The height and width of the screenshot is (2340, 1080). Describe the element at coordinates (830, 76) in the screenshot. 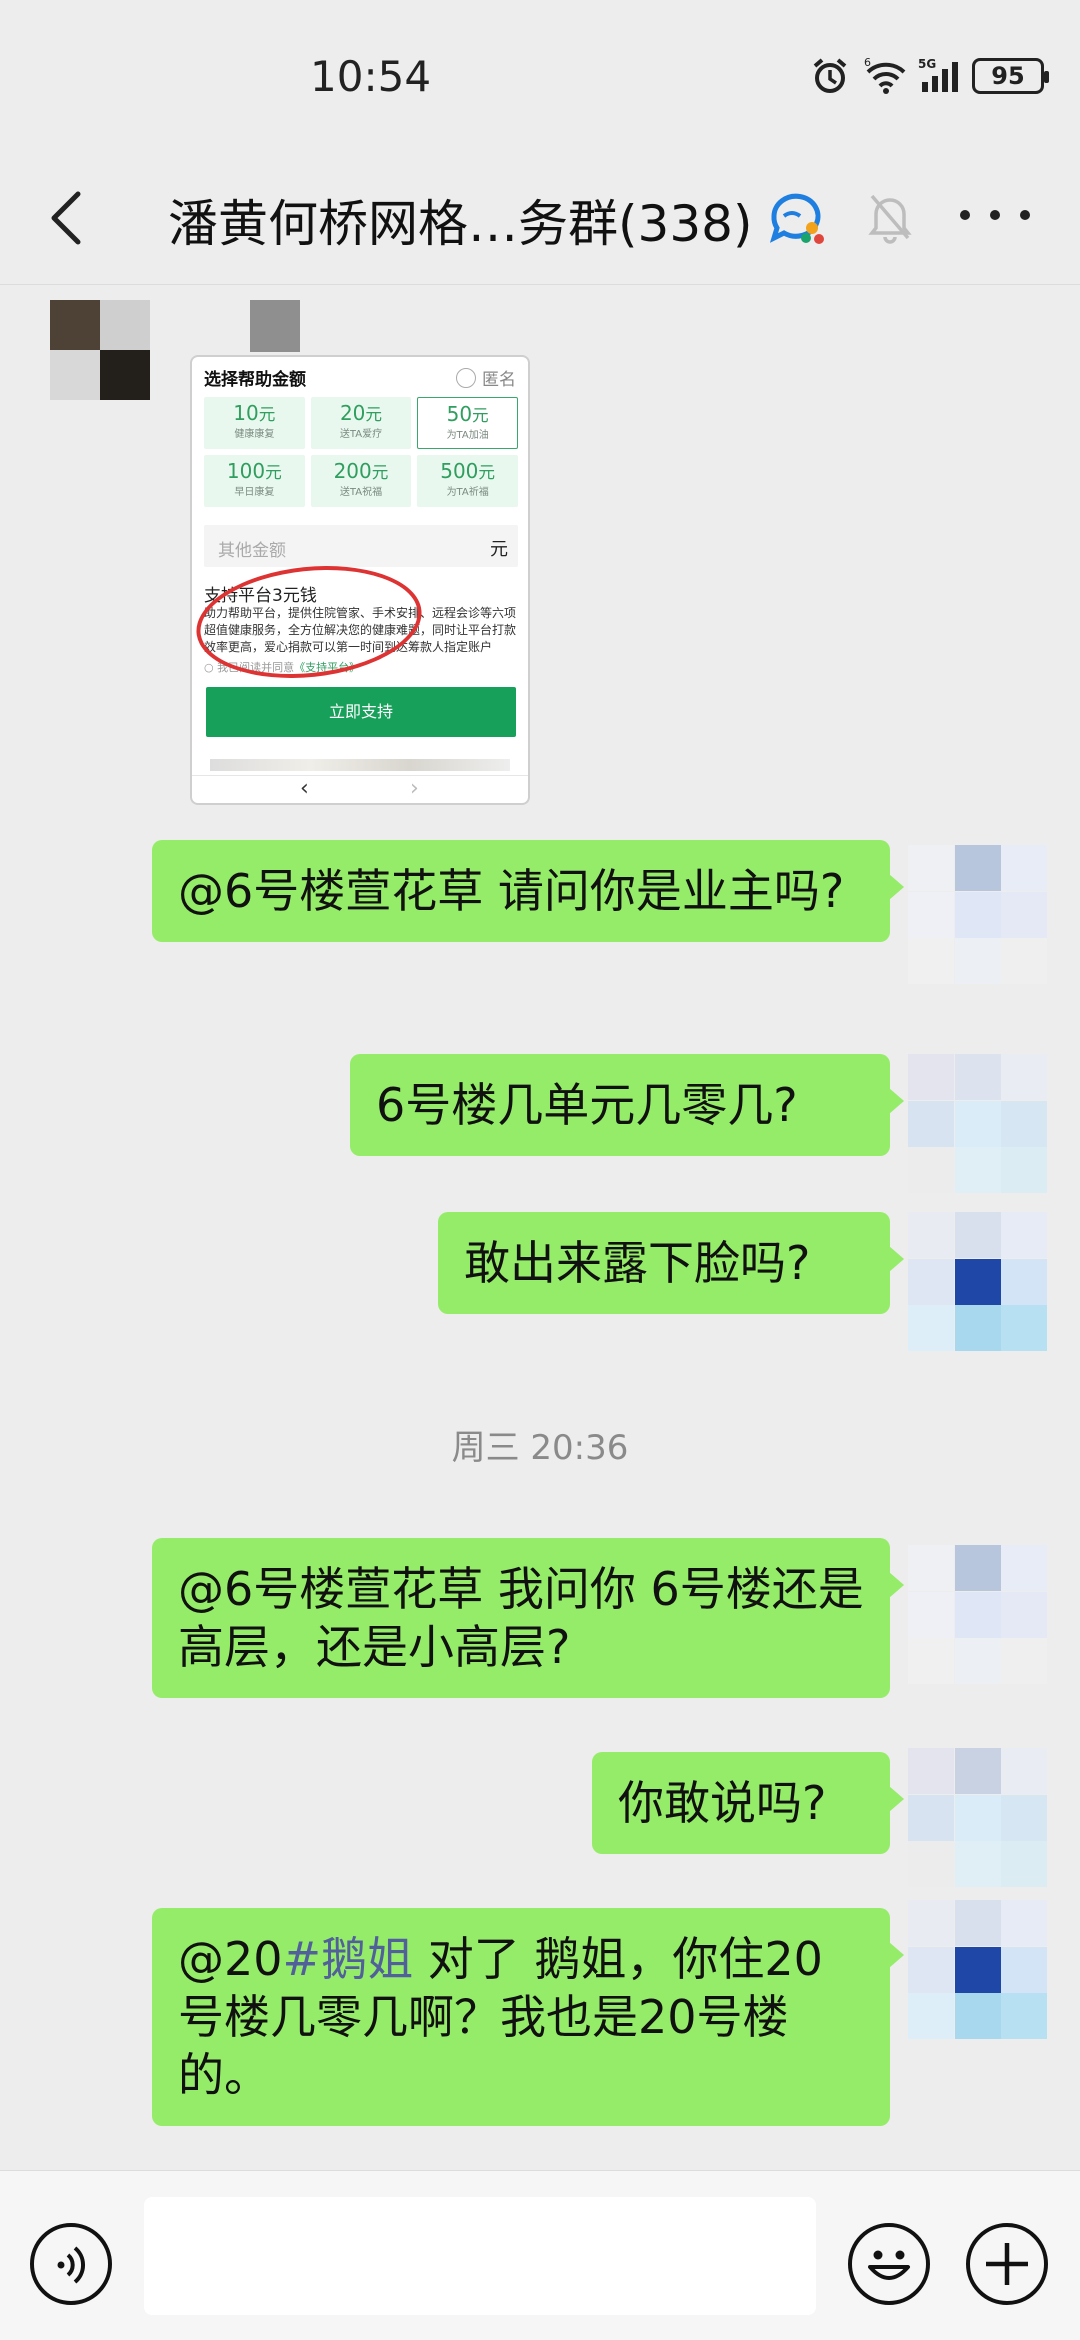

I see `alarm-icon` at that location.